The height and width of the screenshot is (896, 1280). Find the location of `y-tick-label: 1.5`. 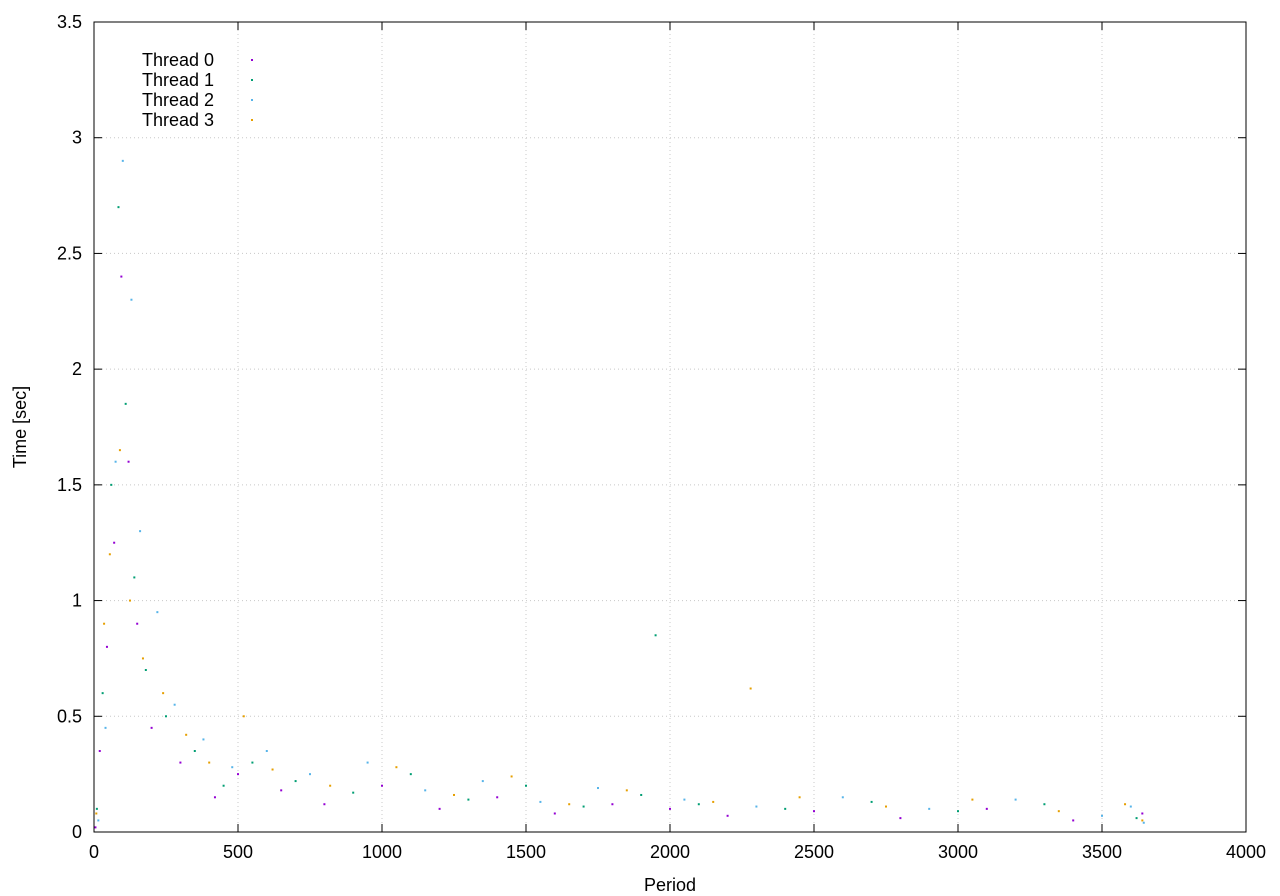

y-tick-label: 1.5 is located at coordinates (69, 485).